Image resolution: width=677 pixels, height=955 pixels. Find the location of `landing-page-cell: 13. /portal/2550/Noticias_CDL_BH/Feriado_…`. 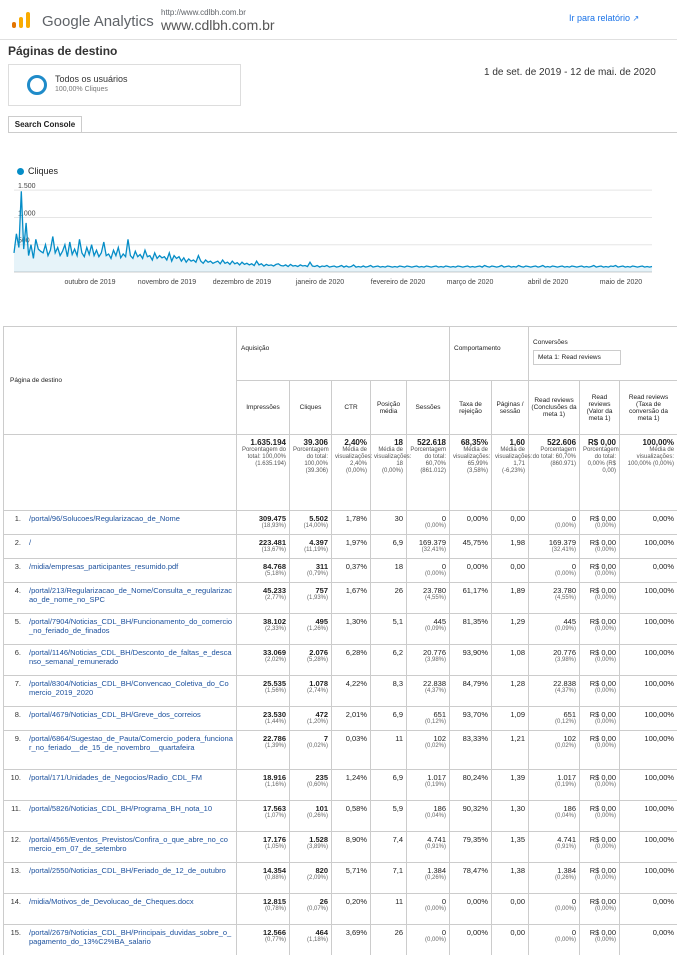

landing-page-cell: 13. /portal/2550/Noticias_CDL_BH/Feriado_… is located at coordinates (120, 878).